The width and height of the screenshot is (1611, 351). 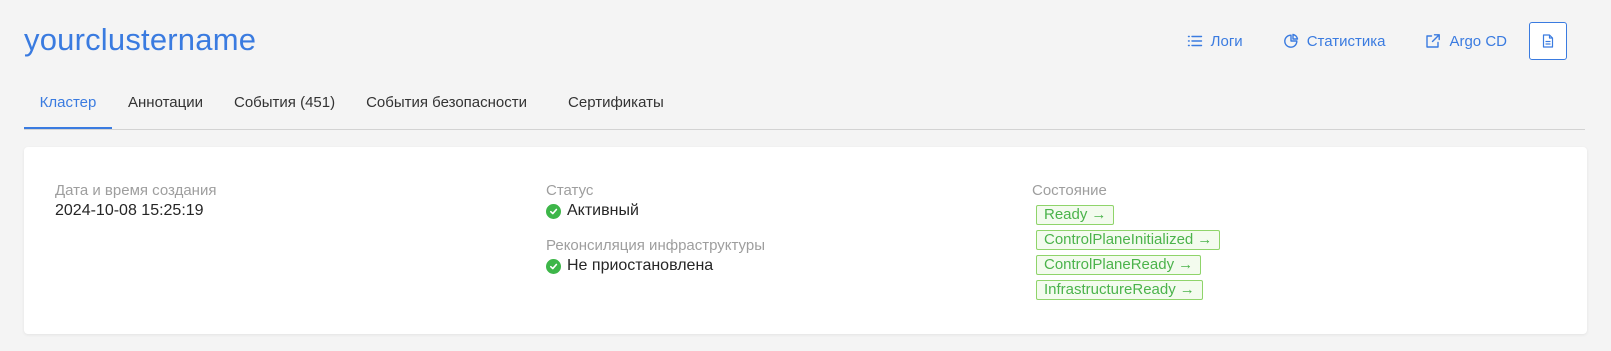 What do you see at coordinates (1119, 265) in the screenshot?
I see `condition-tag-control-plane-ready: ControlPlaneReady →` at bounding box center [1119, 265].